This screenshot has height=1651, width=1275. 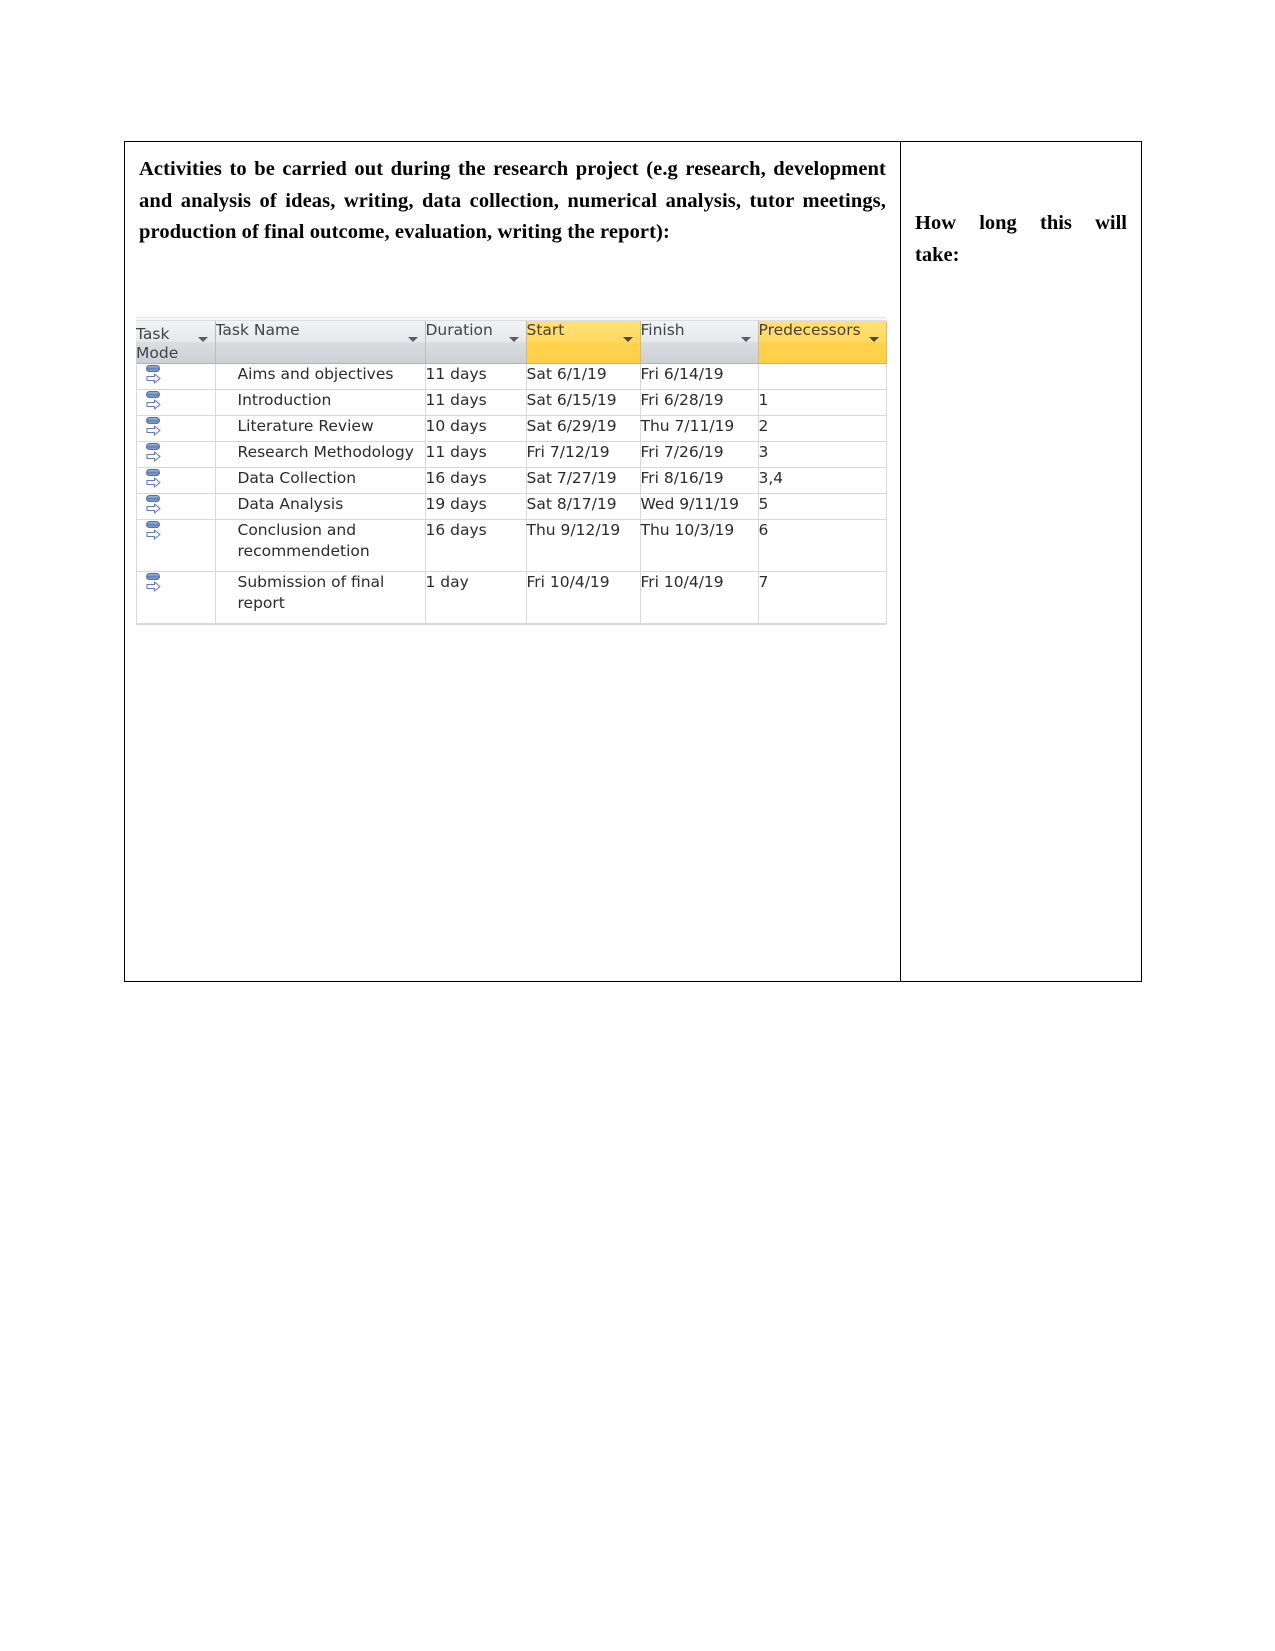 What do you see at coordinates (320, 506) in the screenshot?
I see `task-name-cell: Data Analysis` at bounding box center [320, 506].